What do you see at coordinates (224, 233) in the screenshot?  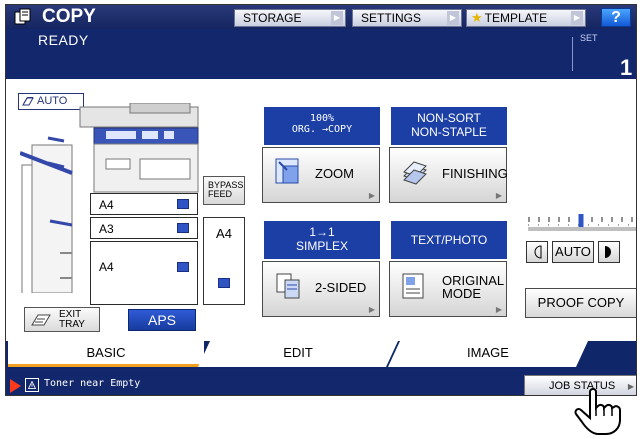 I see `bypass-size: A4` at bounding box center [224, 233].